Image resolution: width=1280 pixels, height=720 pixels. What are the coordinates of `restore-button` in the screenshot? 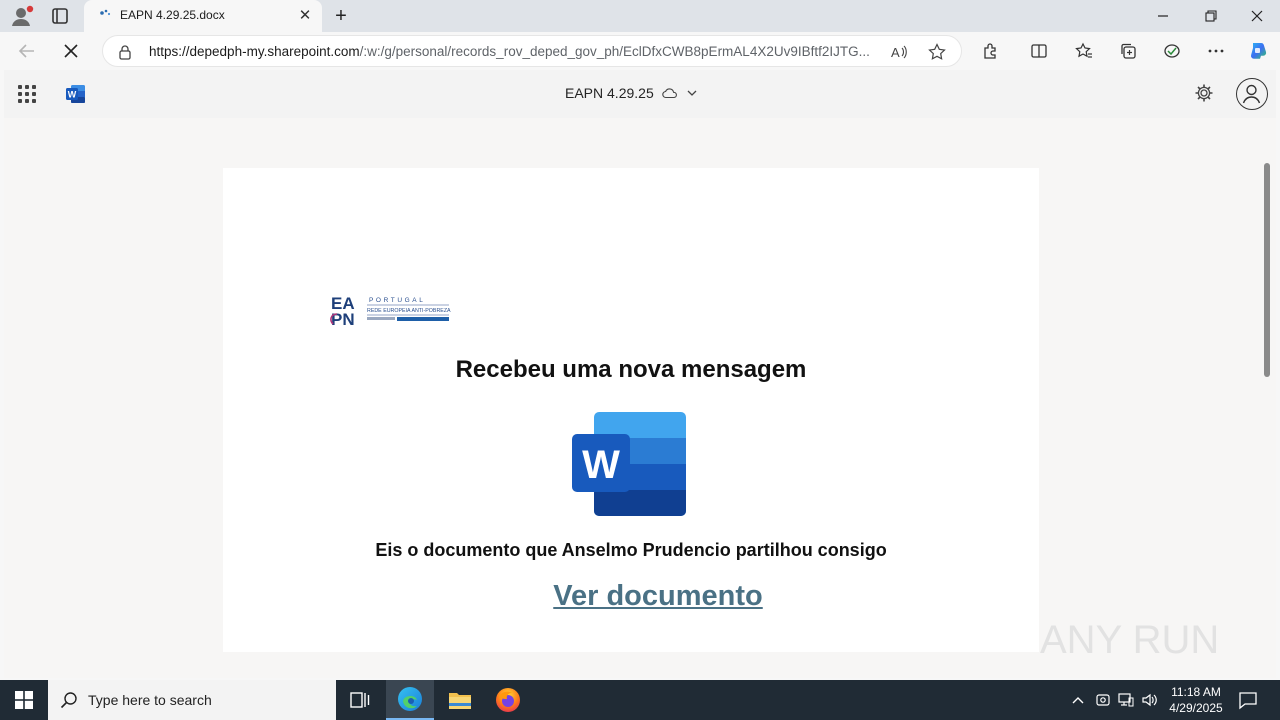 It's located at (1211, 16).